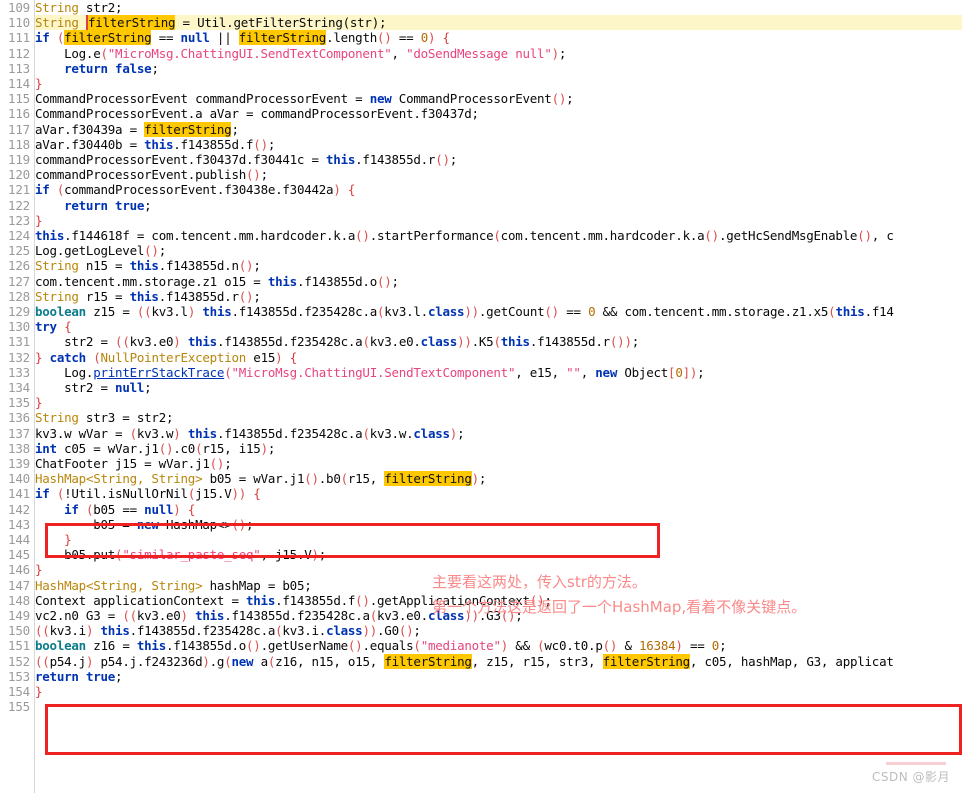  What do you see at coordinates (19, 707) in the screenshot?
I see `line-number: 155` at bounding box center [19, 707].